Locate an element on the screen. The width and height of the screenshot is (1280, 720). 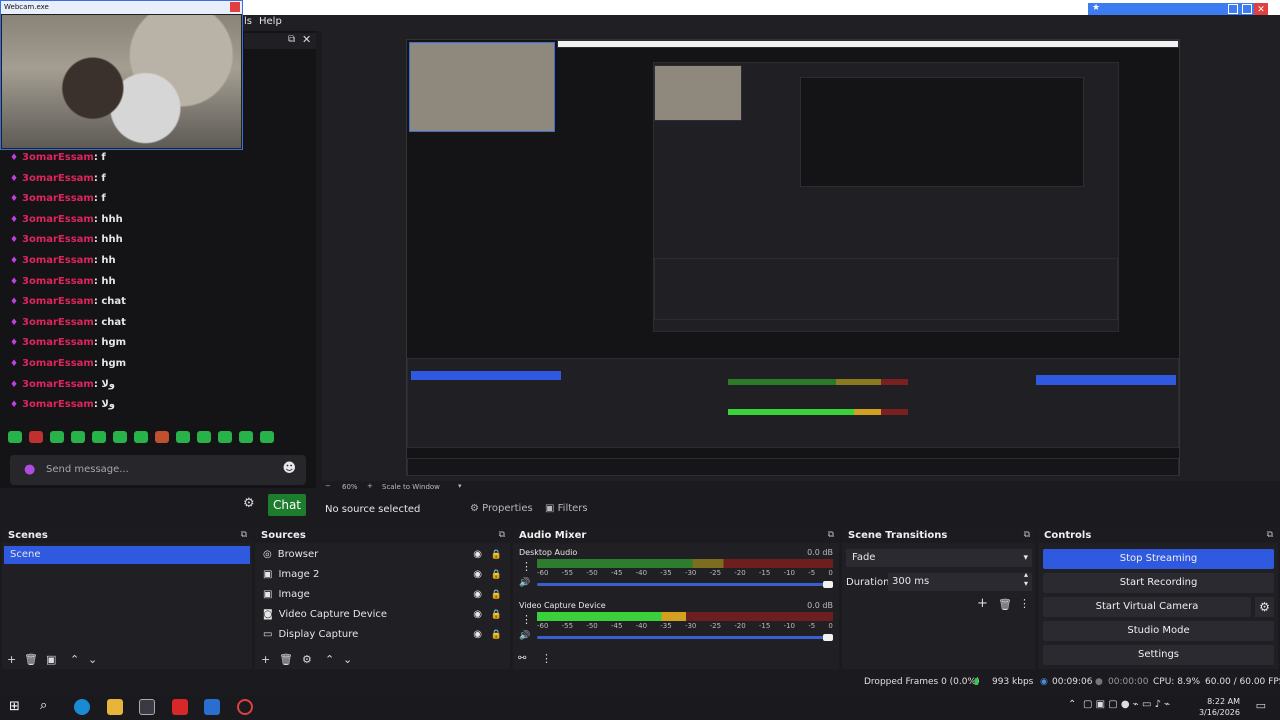
stepper-icon: ▴ ▾ is located at coordinates (1026, 579).